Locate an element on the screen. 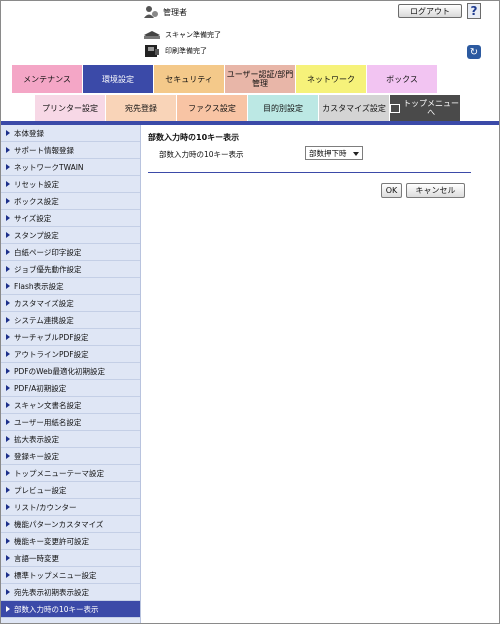 This screenshot has width=500, height=624. sidebar-item: ユーザー用紙名設定 is located at coordinates (70, 422).